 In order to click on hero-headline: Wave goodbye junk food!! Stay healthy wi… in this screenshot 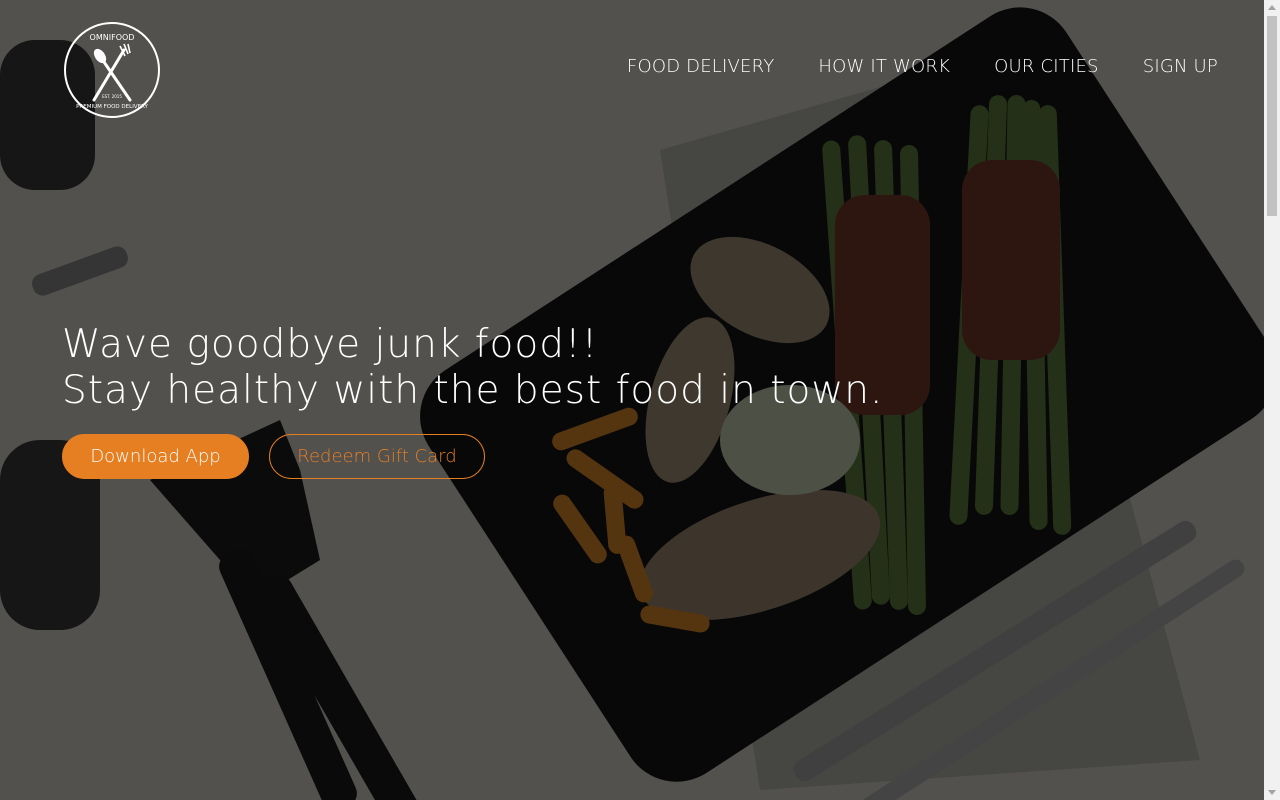, I will do `click(472, 368)`.